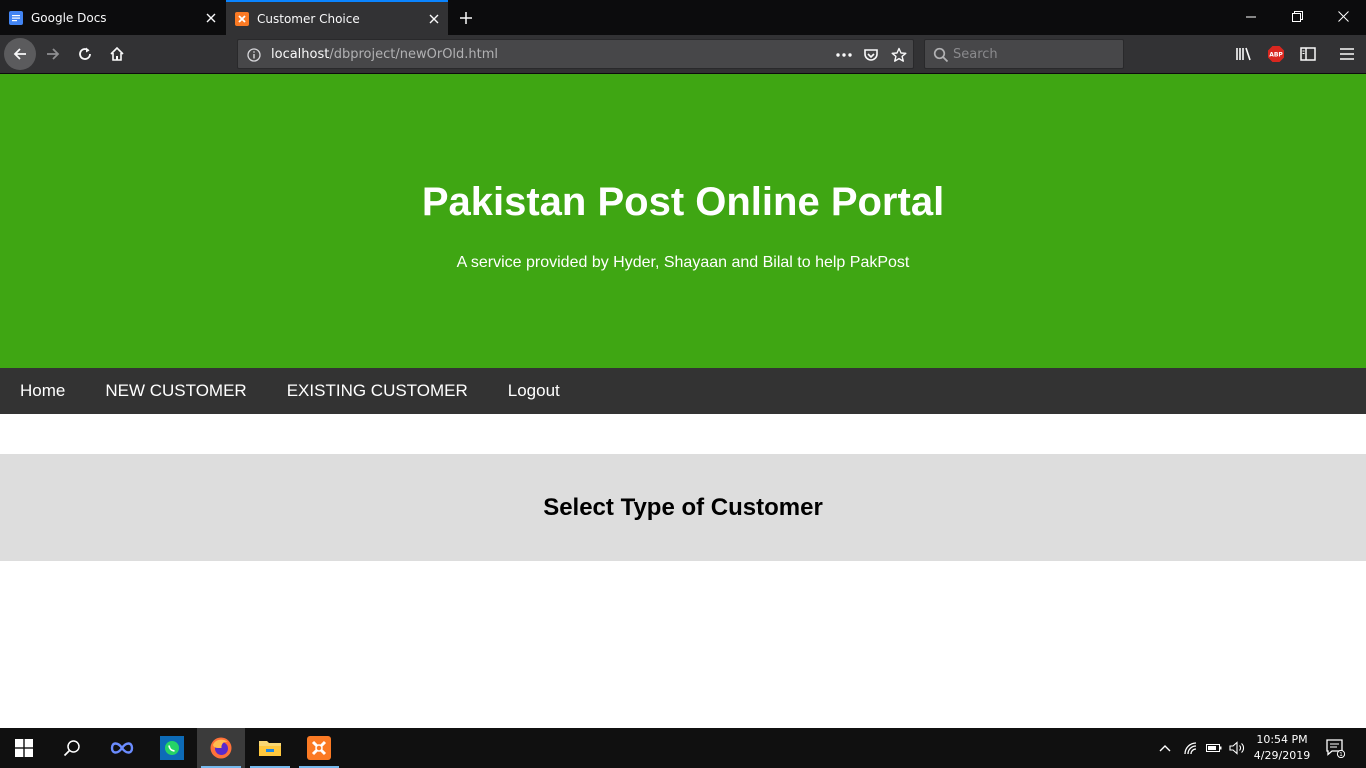  I want to click on google-docs-icon, so click(16, 17).